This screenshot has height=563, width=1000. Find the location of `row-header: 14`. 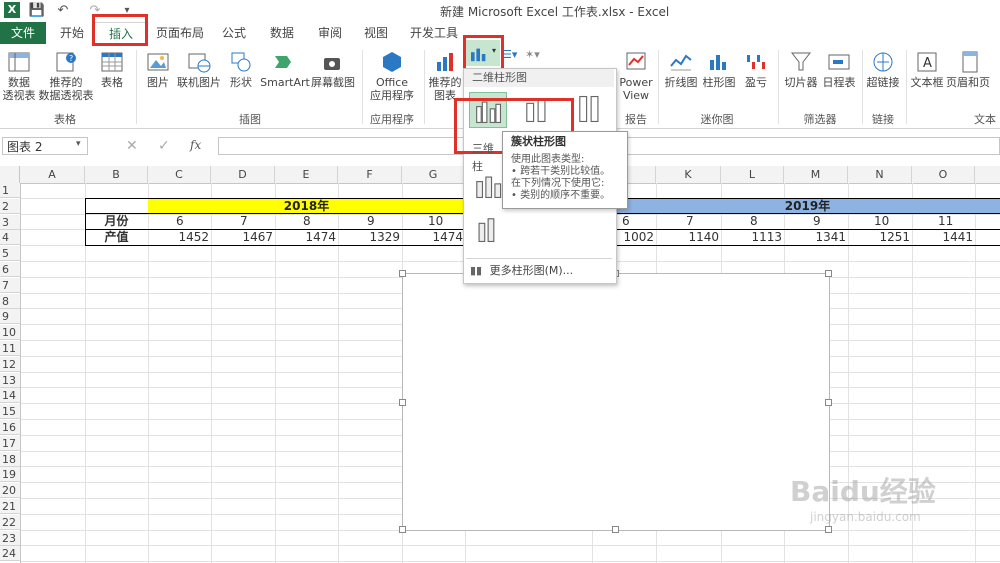

row-header: 14 is located at coordinates (10, 396).